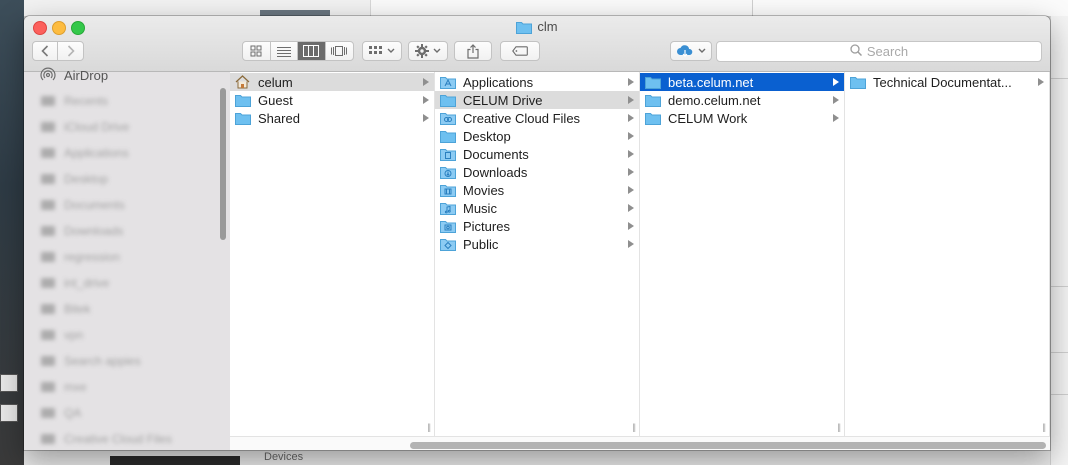 This screenshot has width=1068, height=465. What do you see at coordinates (86, 101) in the screenshot?
I see `sidebar-item-label: Recents` at bounding box center [86, 101].